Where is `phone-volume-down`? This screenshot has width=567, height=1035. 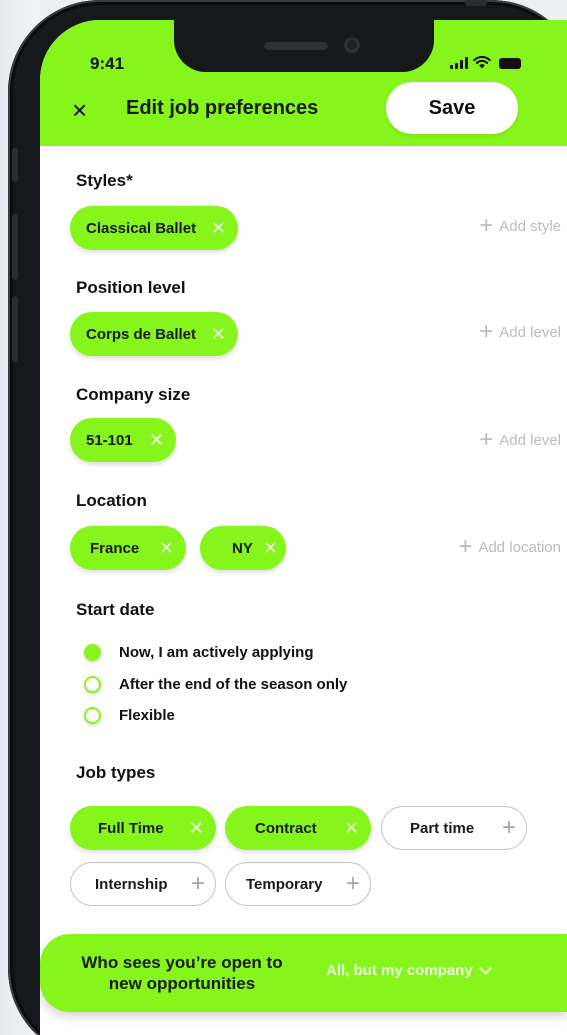 phone-volume-down is located at coordinates (15, 329).